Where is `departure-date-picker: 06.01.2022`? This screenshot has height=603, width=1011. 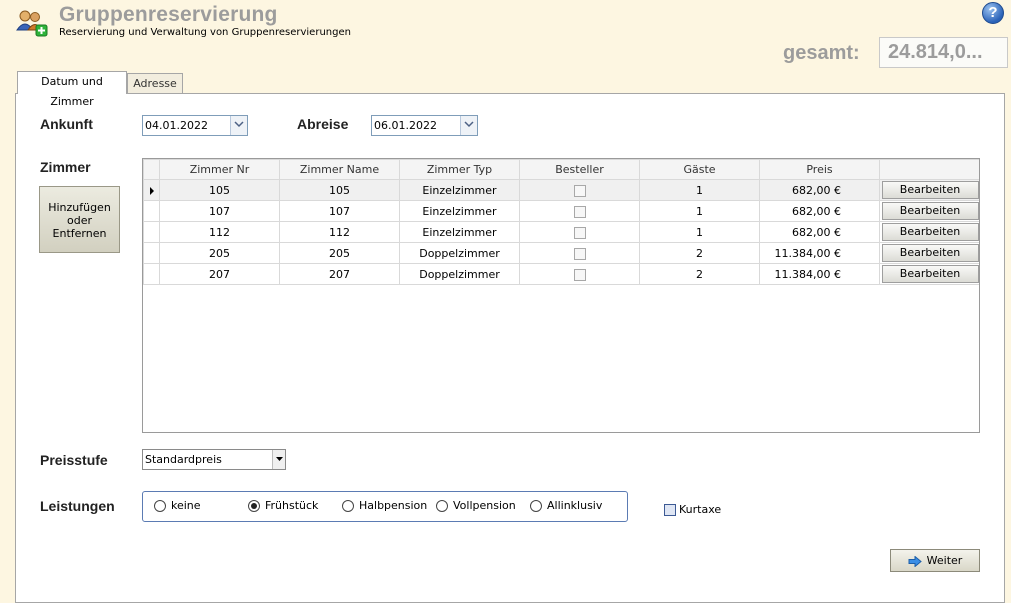
departure-date-picker: 06.01.2022 is located at coordinates (424, 125).